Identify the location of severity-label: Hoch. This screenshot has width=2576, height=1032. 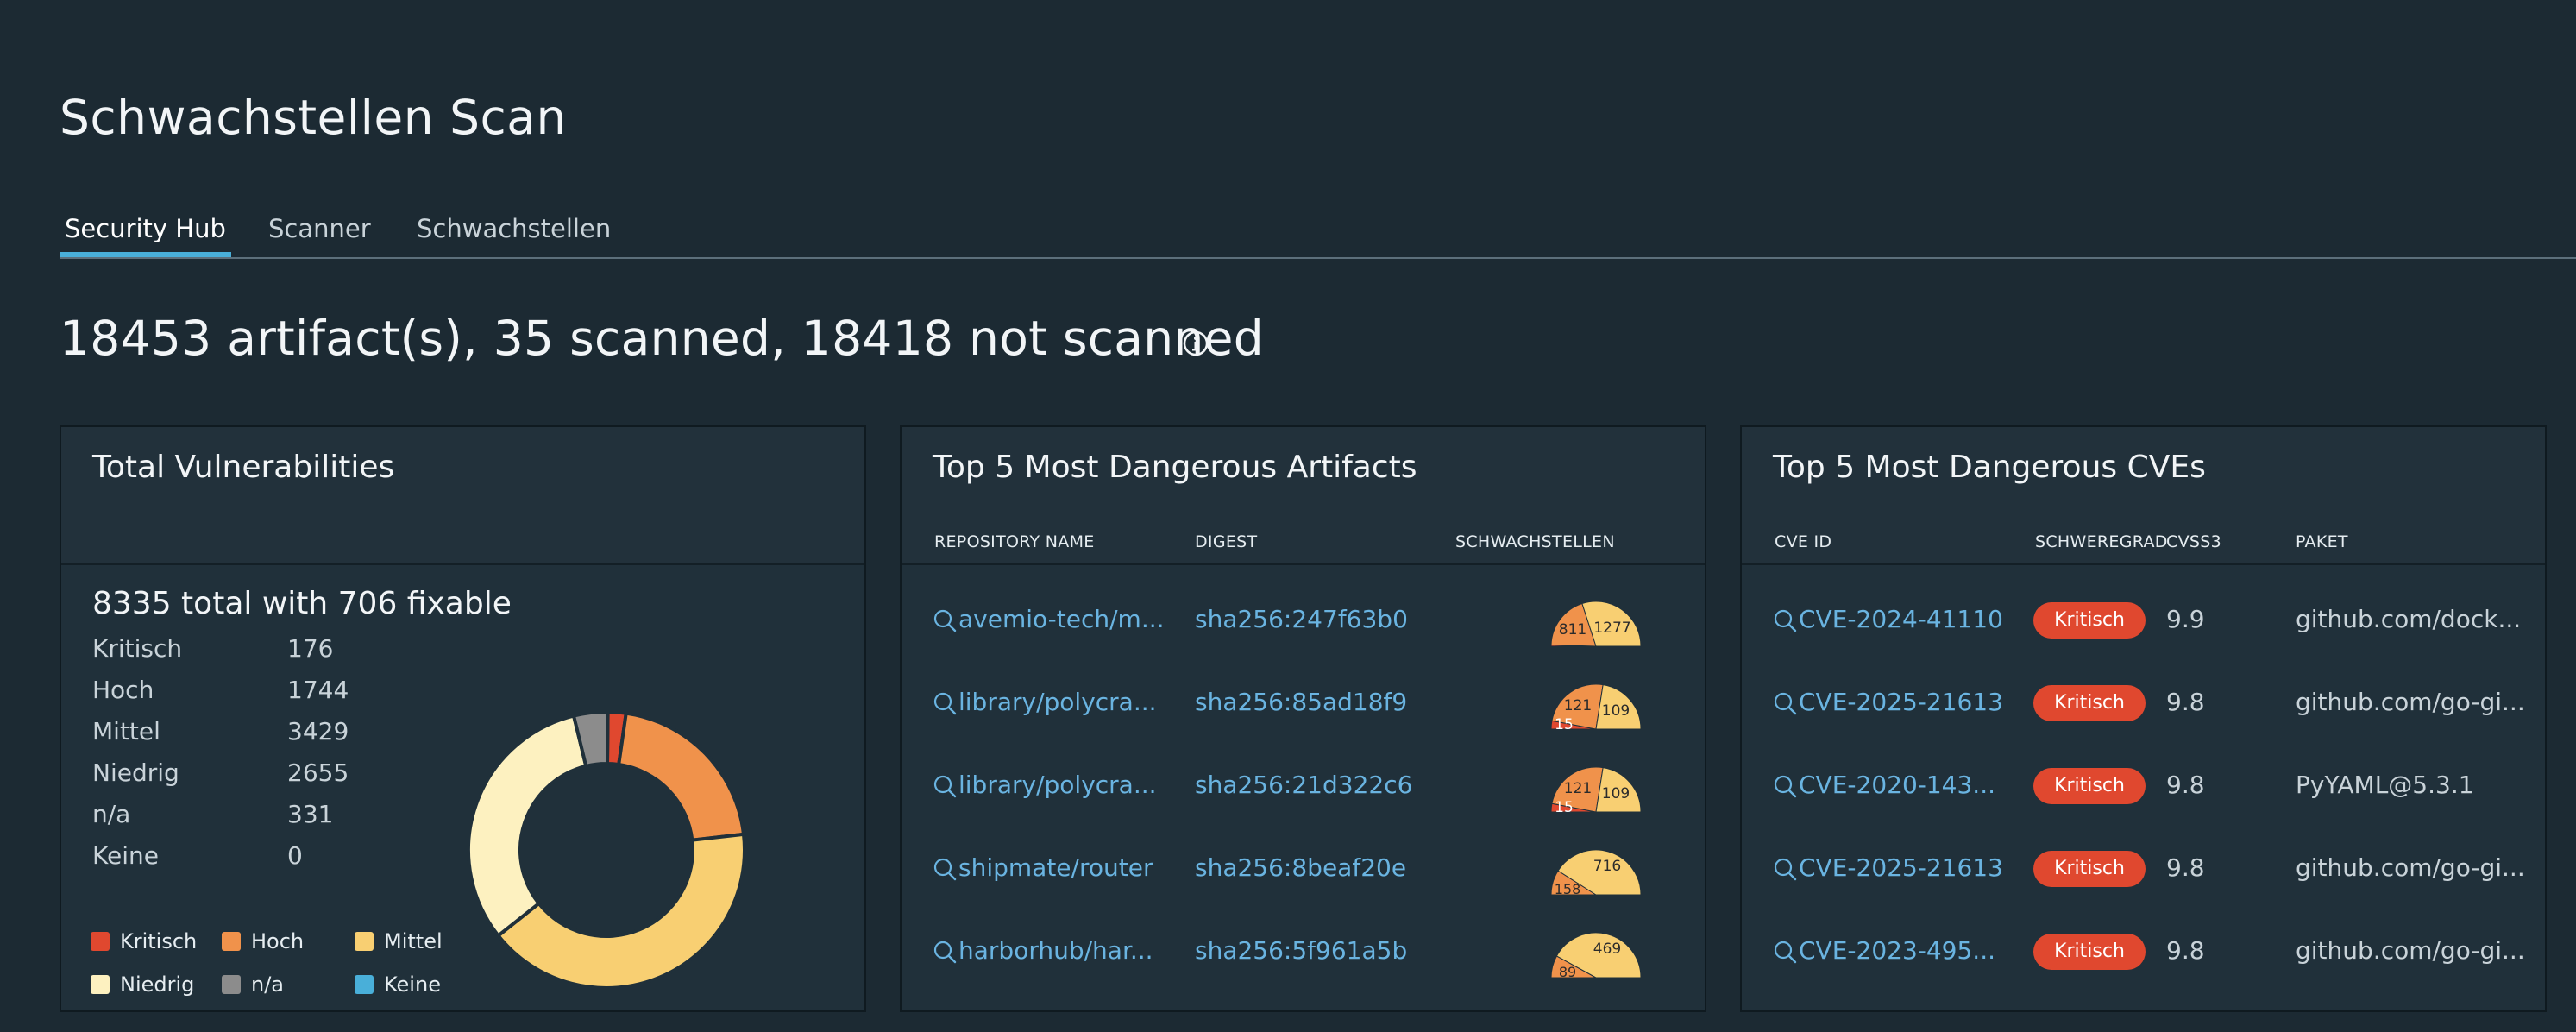
(123, 690).